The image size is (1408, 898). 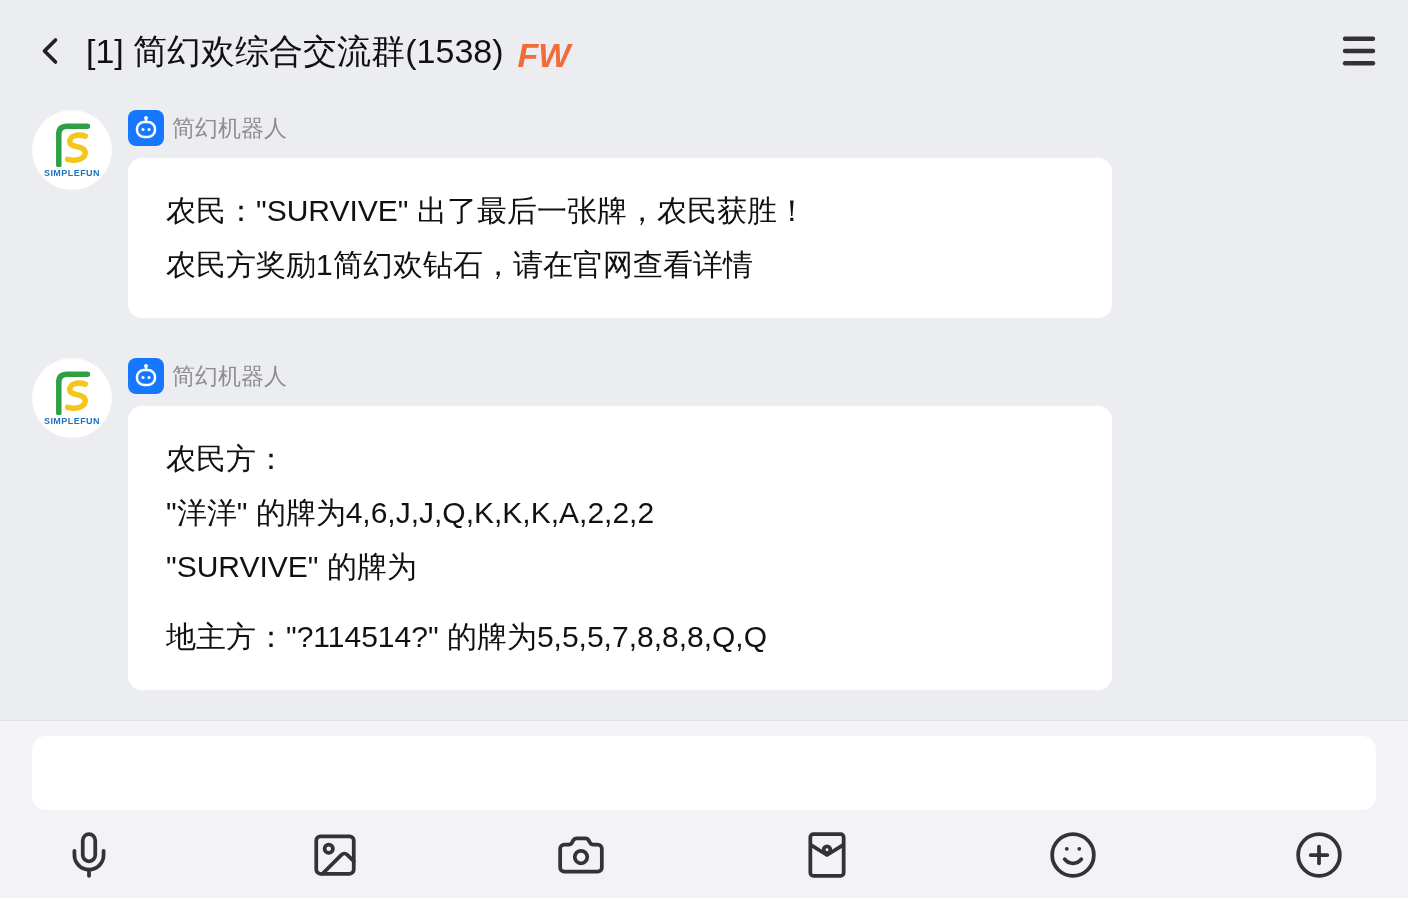 I want to click on message-line: "SURVIVE" 的牌为, so click(x=292, y=567).